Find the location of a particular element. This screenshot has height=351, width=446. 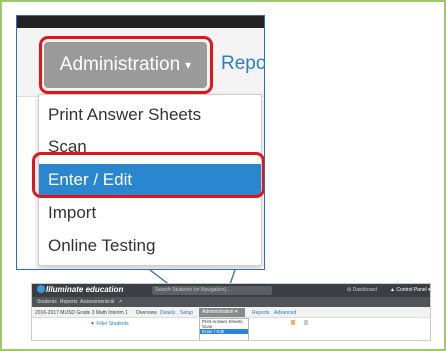

mini-tab-advanced: Advanced is located at coordinates (285, 313).